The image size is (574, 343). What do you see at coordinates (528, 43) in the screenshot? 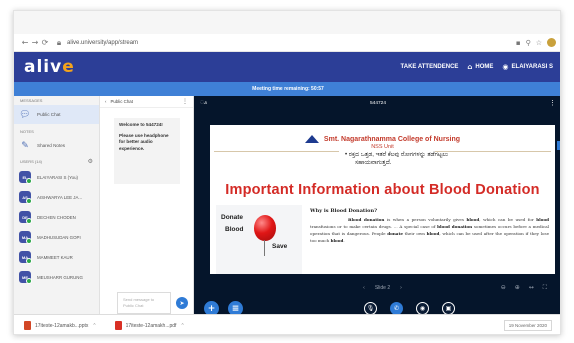
I see `key-icon: ⚲` at bounding box center [528, 43].